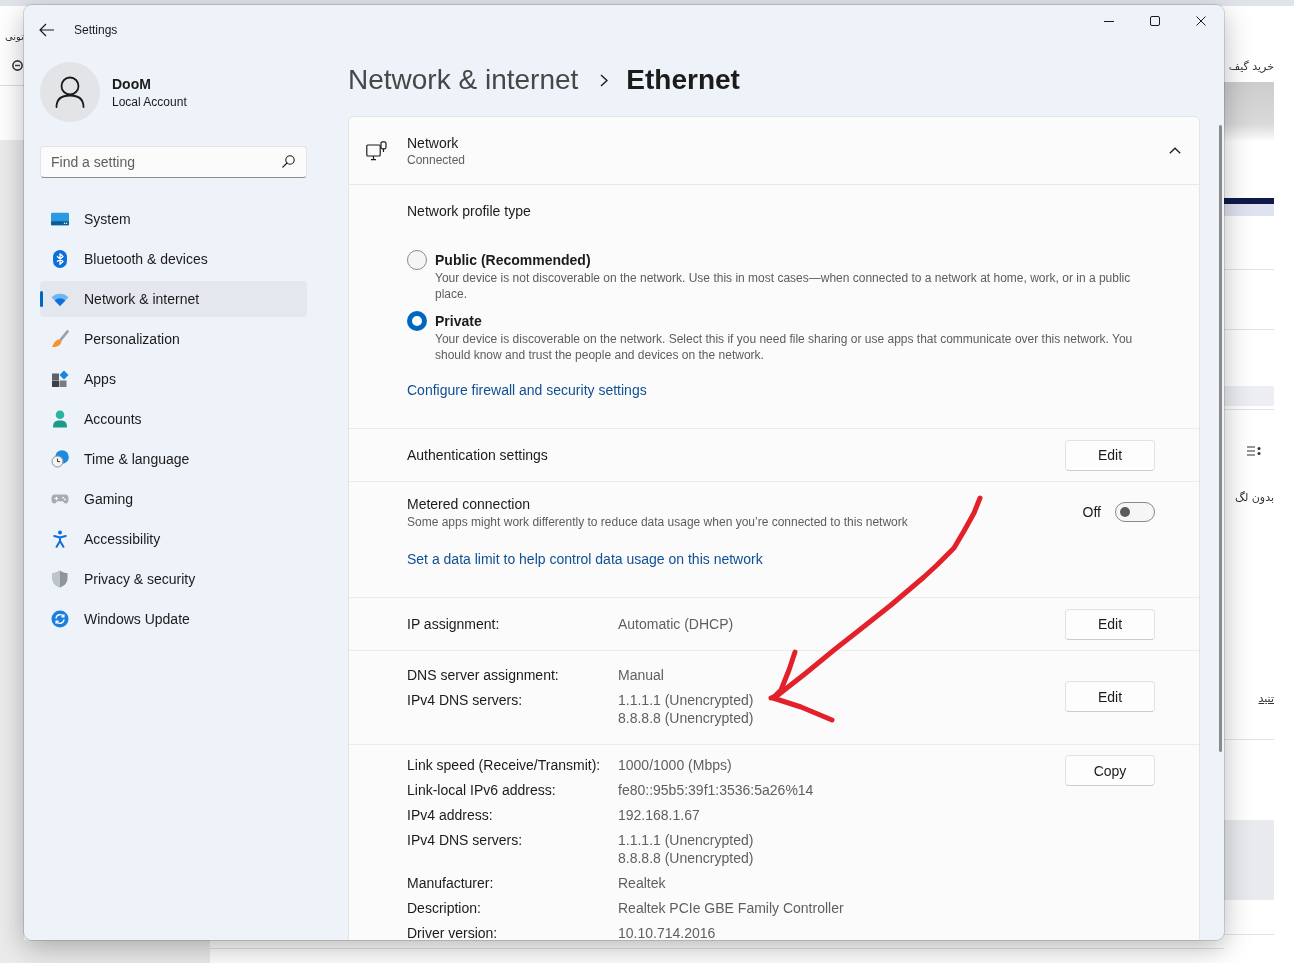 The height and width of the screenshot is (963, 1294). Describe the element at coordinates (60, 259) in the screenshot. I see `bluetooth-icon` at that location.